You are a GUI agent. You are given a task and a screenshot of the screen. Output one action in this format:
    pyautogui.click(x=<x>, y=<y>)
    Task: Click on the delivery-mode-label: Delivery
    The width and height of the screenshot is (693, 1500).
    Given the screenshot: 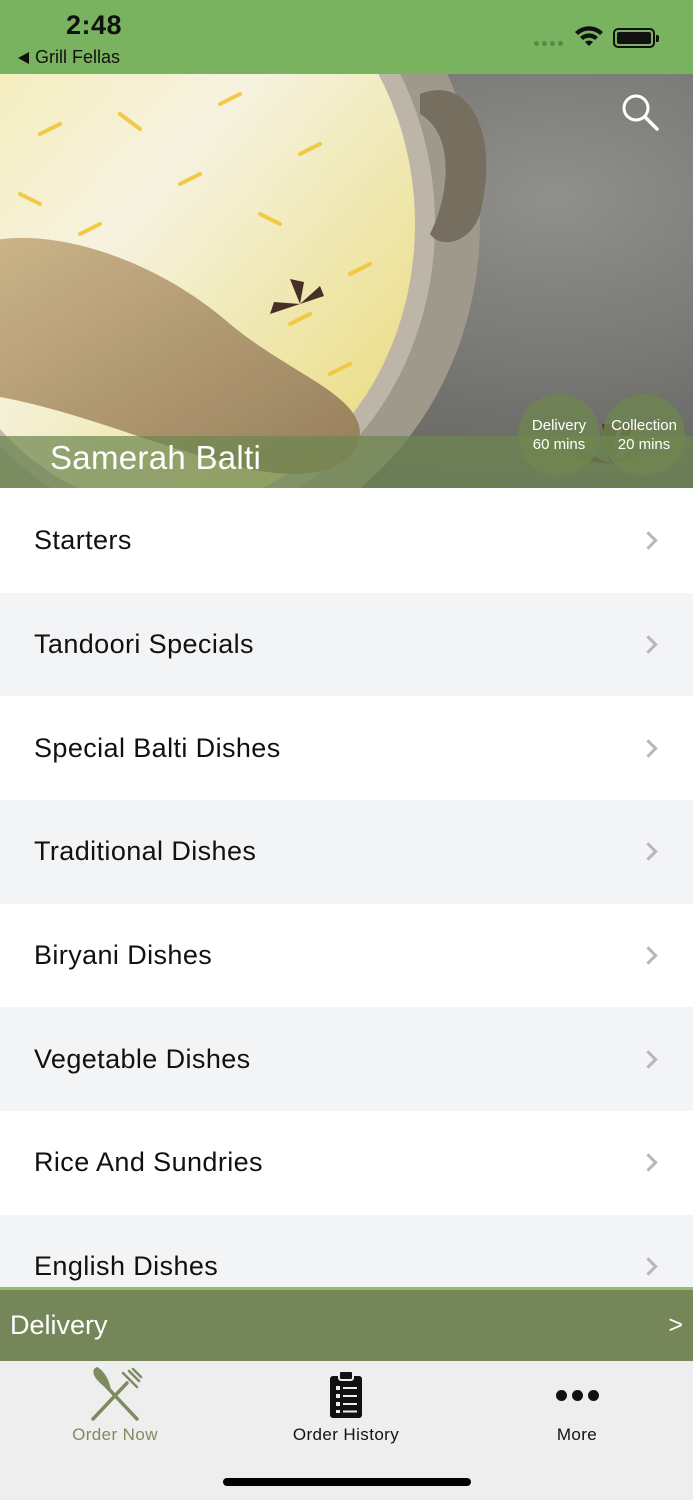 What is the action you would take?
    pyautogui.click(x=59, y=1325)
    